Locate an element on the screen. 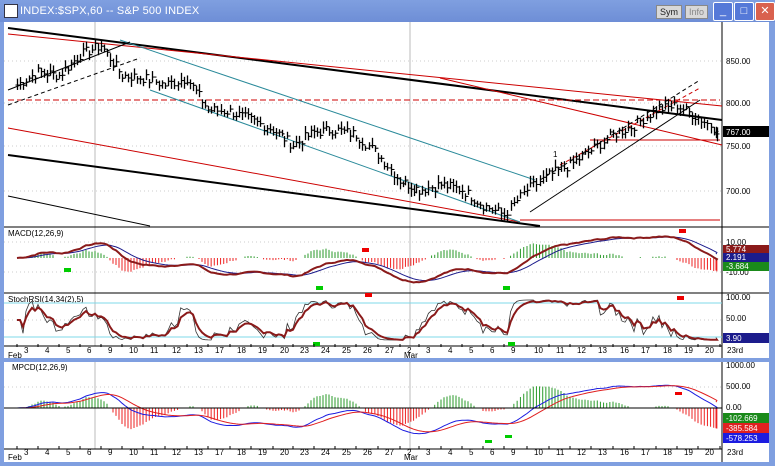  left-frame is located at coordinates (2, 244).